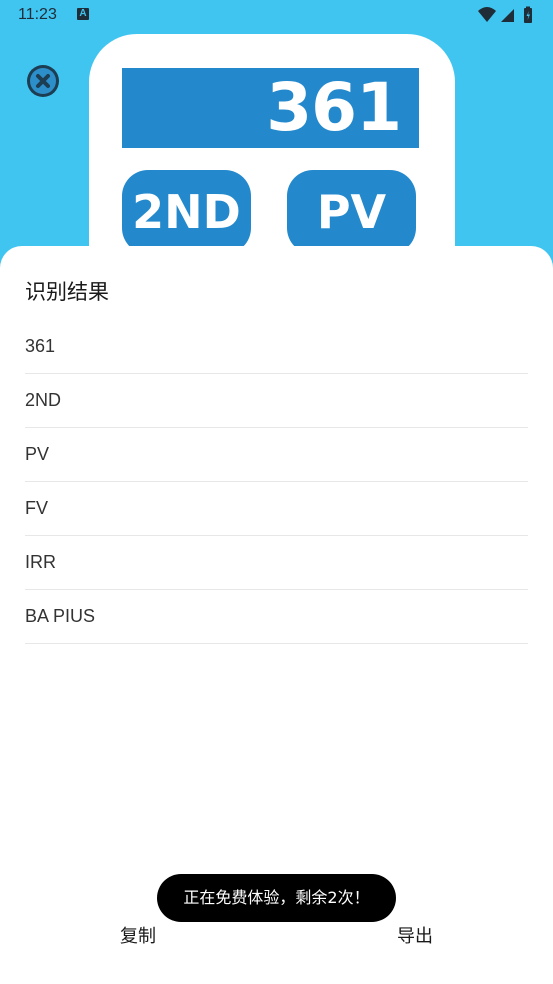  I want to click on battery-icon, so click(528, 14).